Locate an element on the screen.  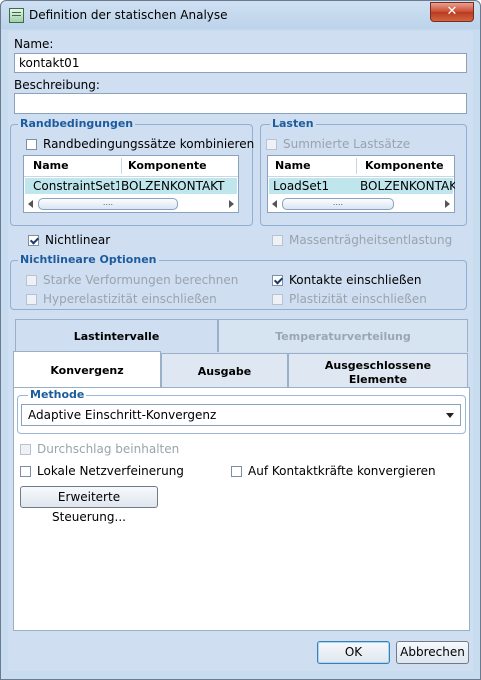
kontaktkraefte-checkbox: Auf Kontaktkräfte konvergieren is located at coordinates (333, 471).